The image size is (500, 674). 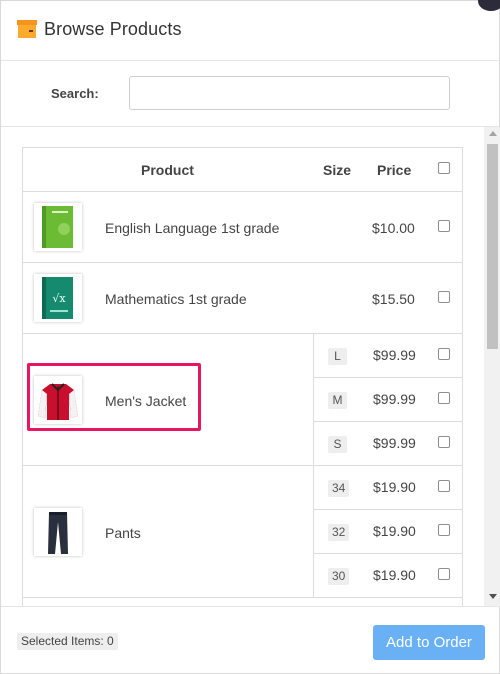 I want to click on table-header: Product Size Price, so click(x=242, y=170).